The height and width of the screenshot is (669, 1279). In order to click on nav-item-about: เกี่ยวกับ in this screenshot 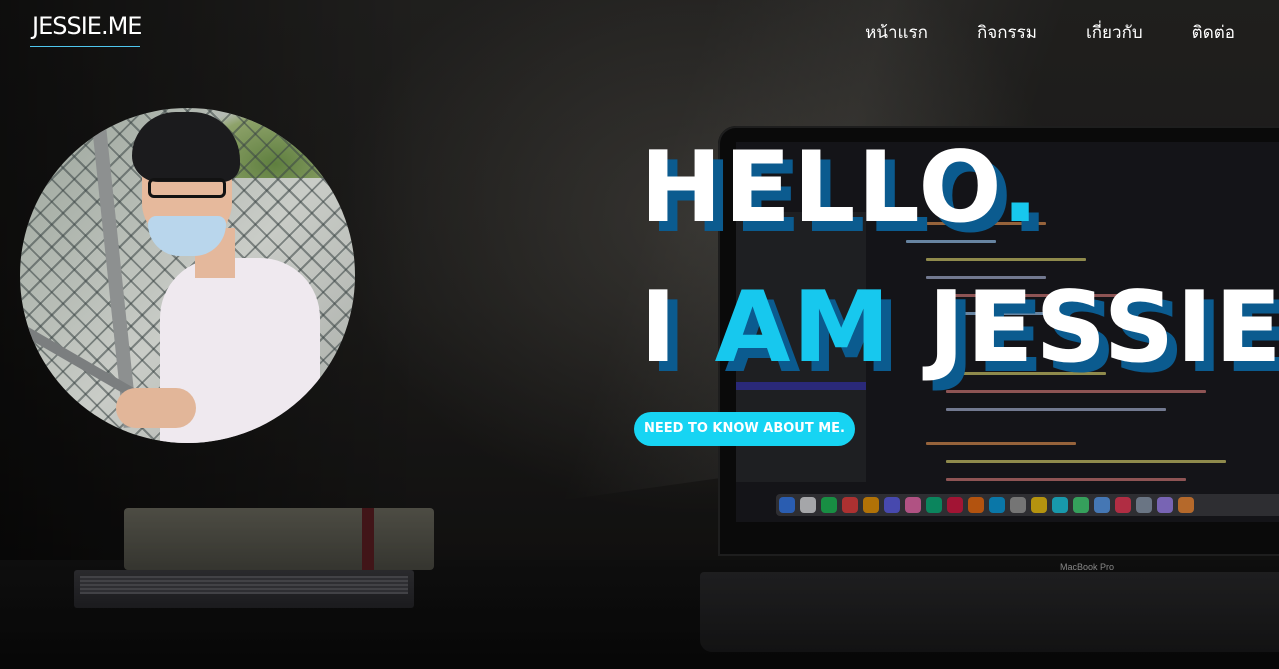, I will do `click(1114, 32)`.